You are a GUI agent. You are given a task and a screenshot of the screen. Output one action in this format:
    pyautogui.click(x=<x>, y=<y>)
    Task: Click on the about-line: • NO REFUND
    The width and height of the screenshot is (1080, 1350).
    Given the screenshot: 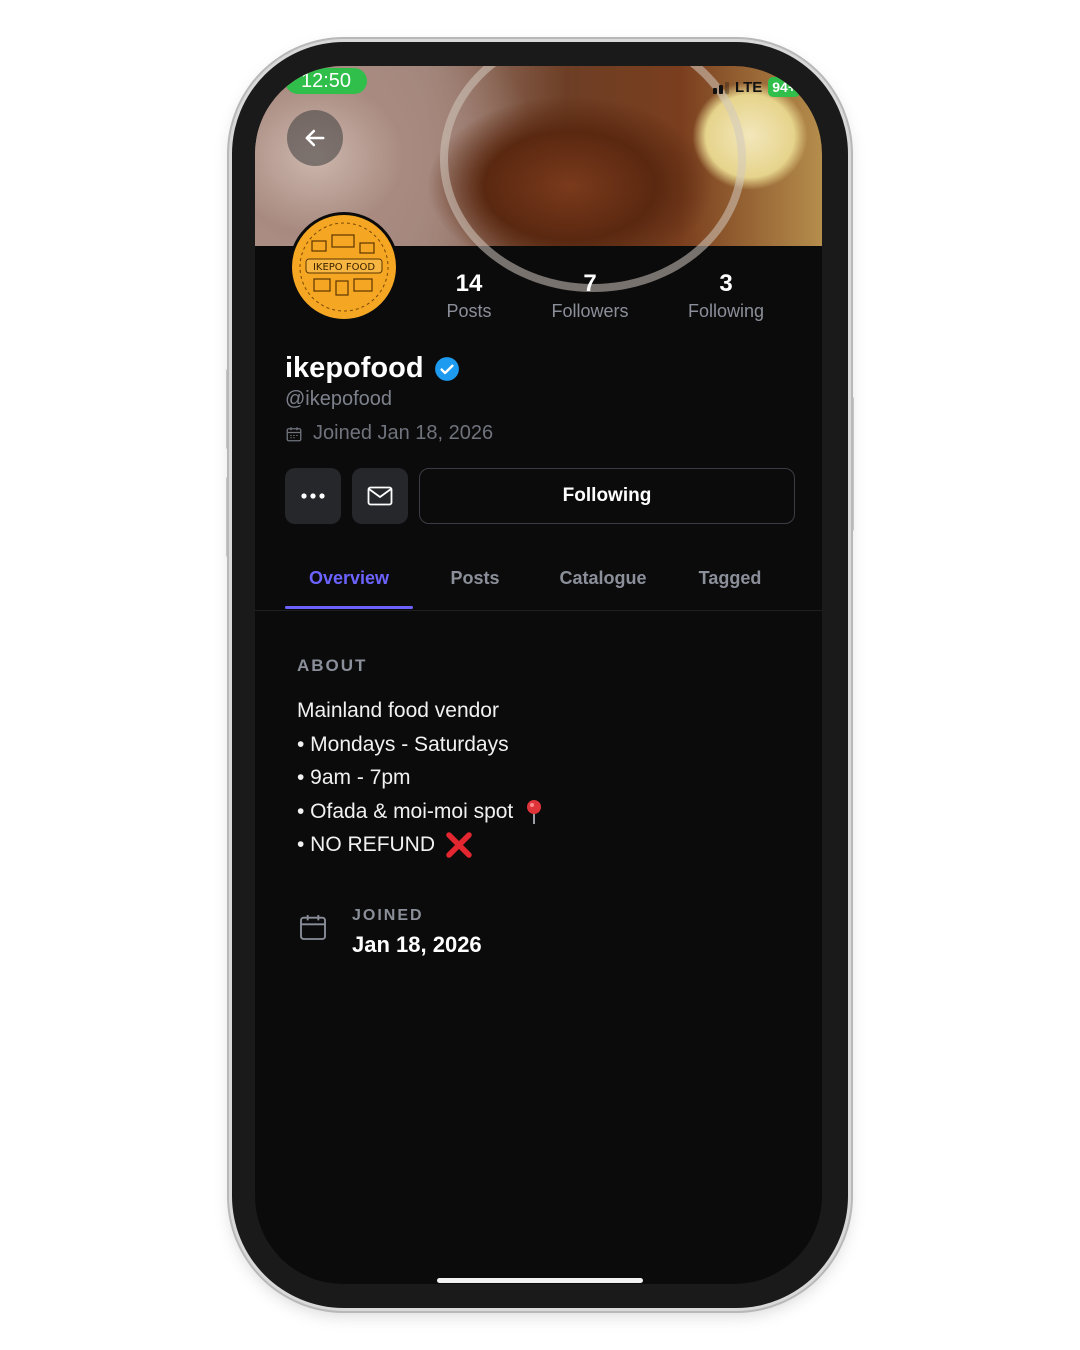 What is the action you would take?
    pyautogui.click(x=420, y=845)
    